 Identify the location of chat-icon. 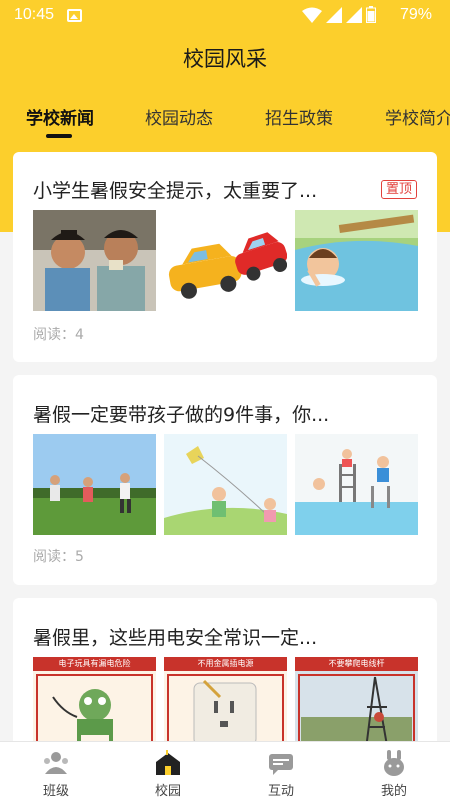
(281, 764).